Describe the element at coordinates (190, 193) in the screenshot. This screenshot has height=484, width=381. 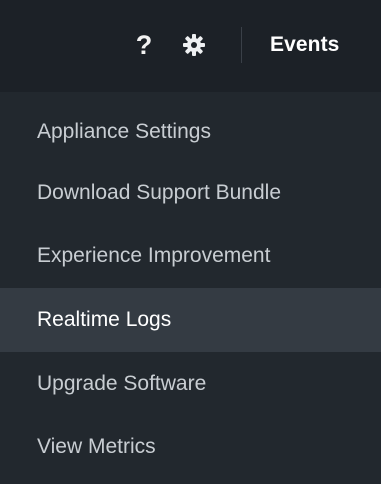
I see `menu-item-download-support-bundle: Download Support Bundle` at that location.